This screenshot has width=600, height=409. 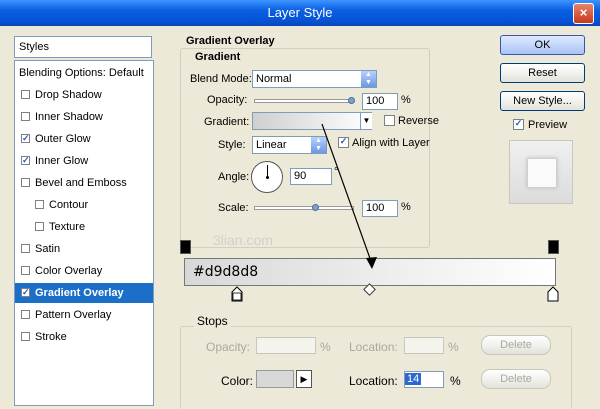 I want to click on stop-opacity-unit: %, so click(x=325, y=347).